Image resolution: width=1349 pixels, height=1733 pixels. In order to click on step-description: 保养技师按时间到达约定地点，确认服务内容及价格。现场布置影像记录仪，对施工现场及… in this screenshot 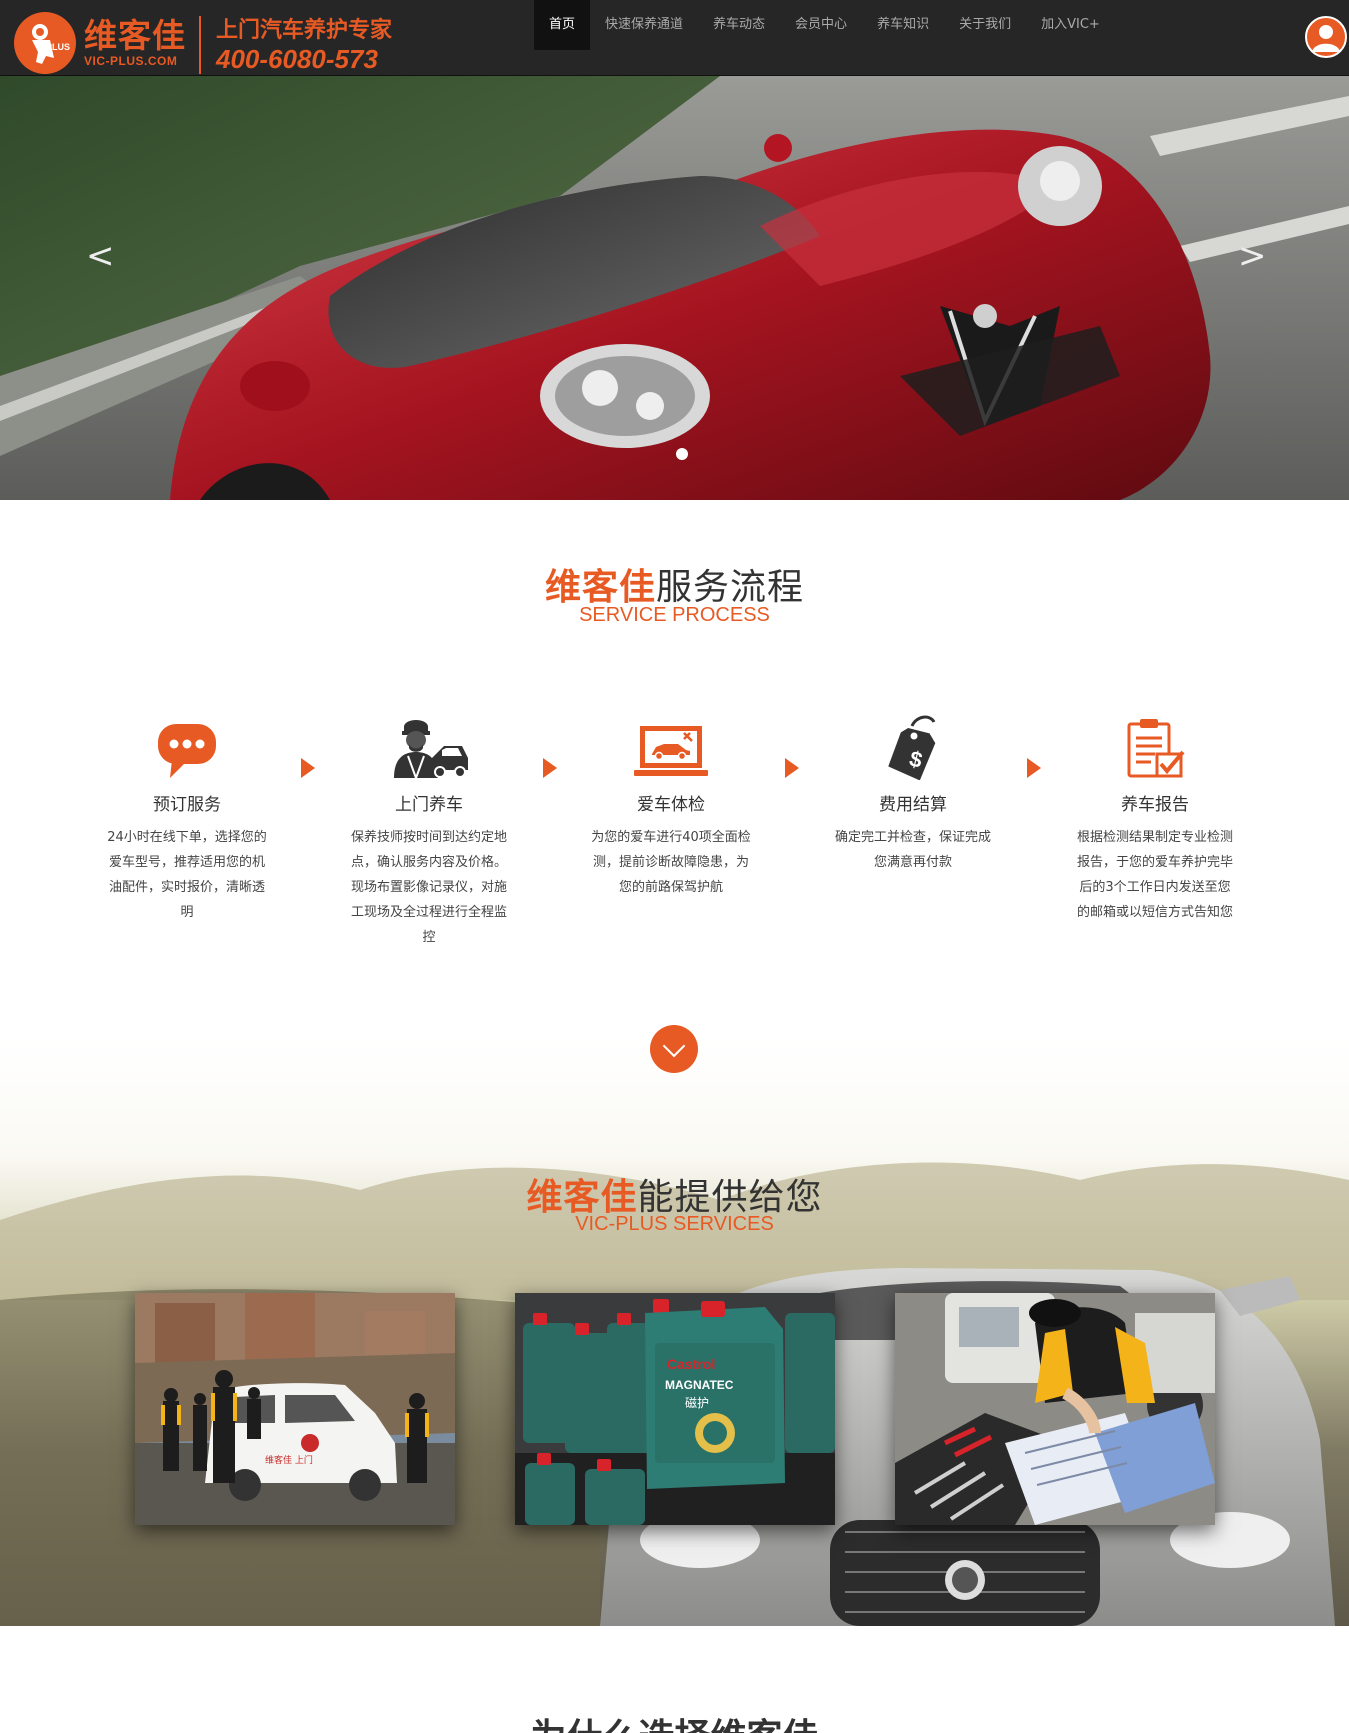, I will do `click(428, 887)`.